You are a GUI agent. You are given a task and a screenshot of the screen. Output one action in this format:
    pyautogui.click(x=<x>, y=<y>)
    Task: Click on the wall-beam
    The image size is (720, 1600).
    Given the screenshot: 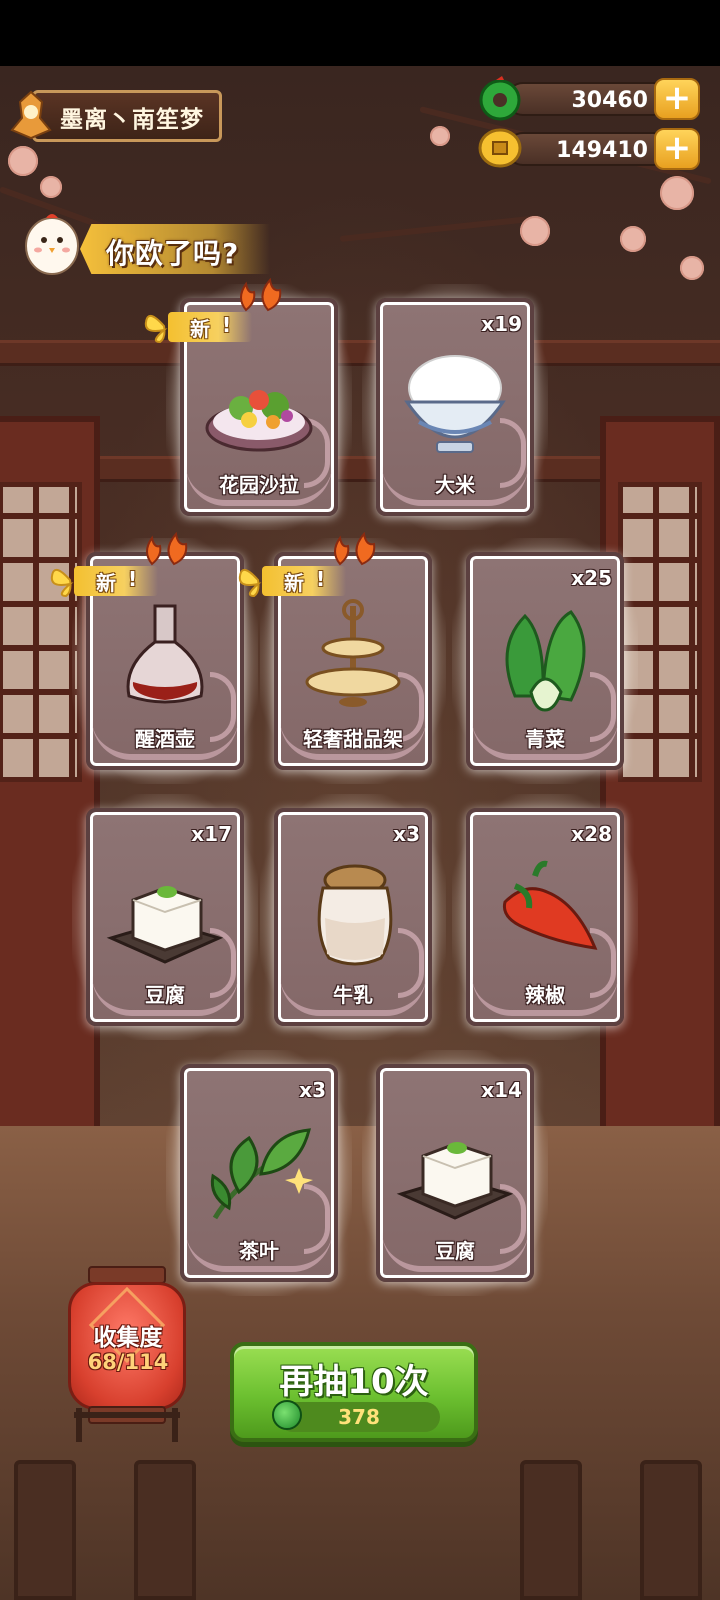 What is the action you would take?
    pyautogui.click(x=360, y=353)
    